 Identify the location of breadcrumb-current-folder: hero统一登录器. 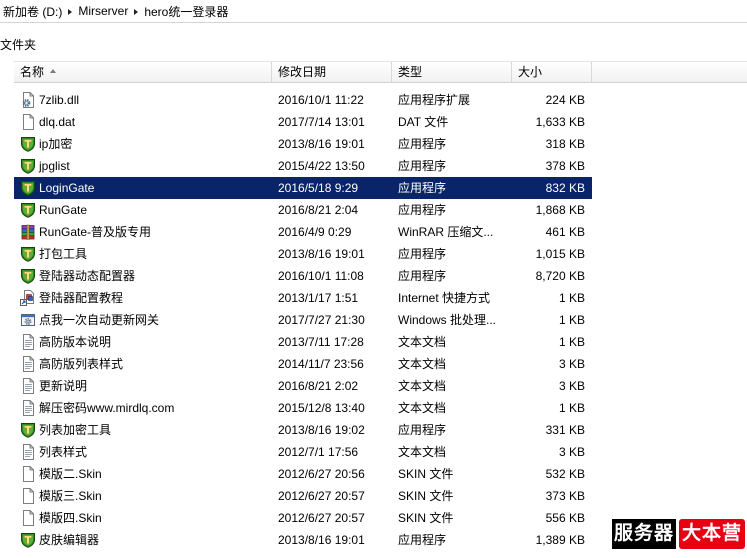
(186, 11).